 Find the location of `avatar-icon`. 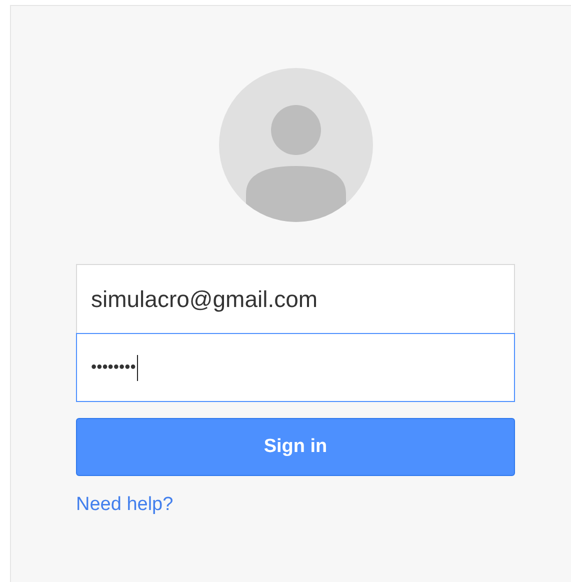

avatar-icon is located at coordinates (295, 145).